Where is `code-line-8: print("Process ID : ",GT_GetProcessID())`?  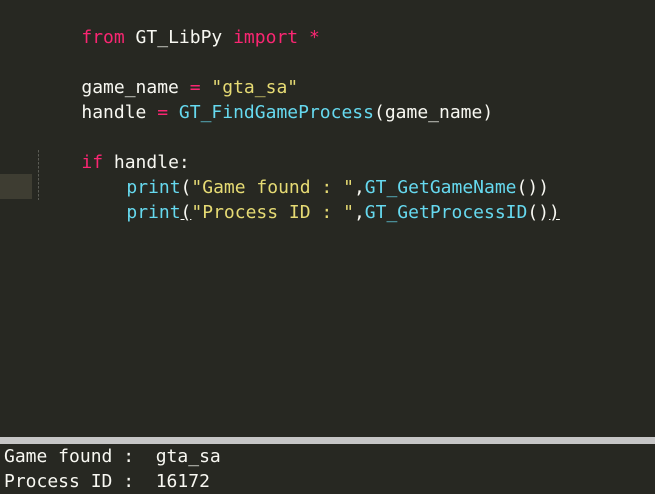
code-line-8: print("Process ID : ",GT_GetProcessID()) is located at coordinates (321, 199).